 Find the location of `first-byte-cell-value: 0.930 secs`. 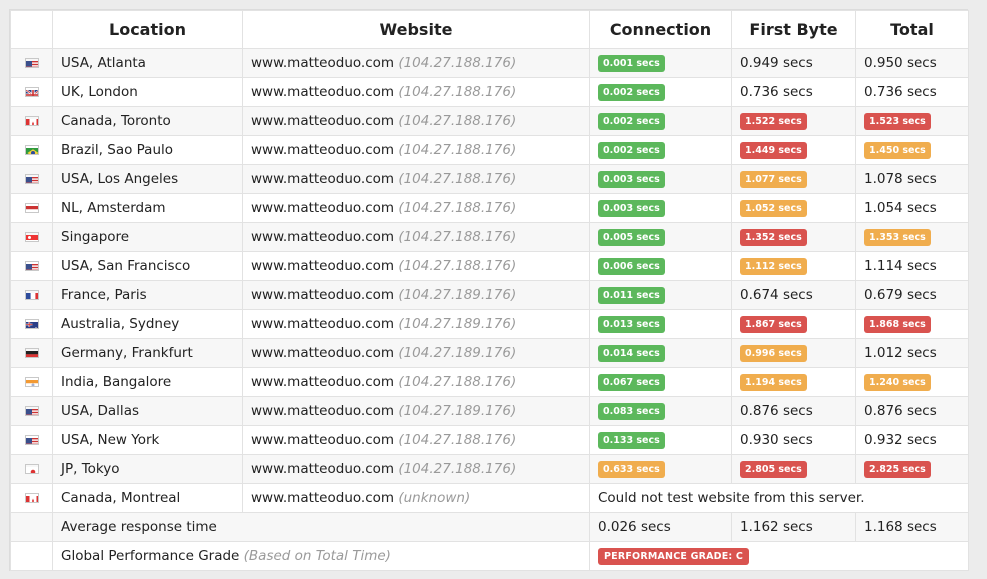

first-byte-cell-value: 0.930 secs is located at coordinates (776, 440).